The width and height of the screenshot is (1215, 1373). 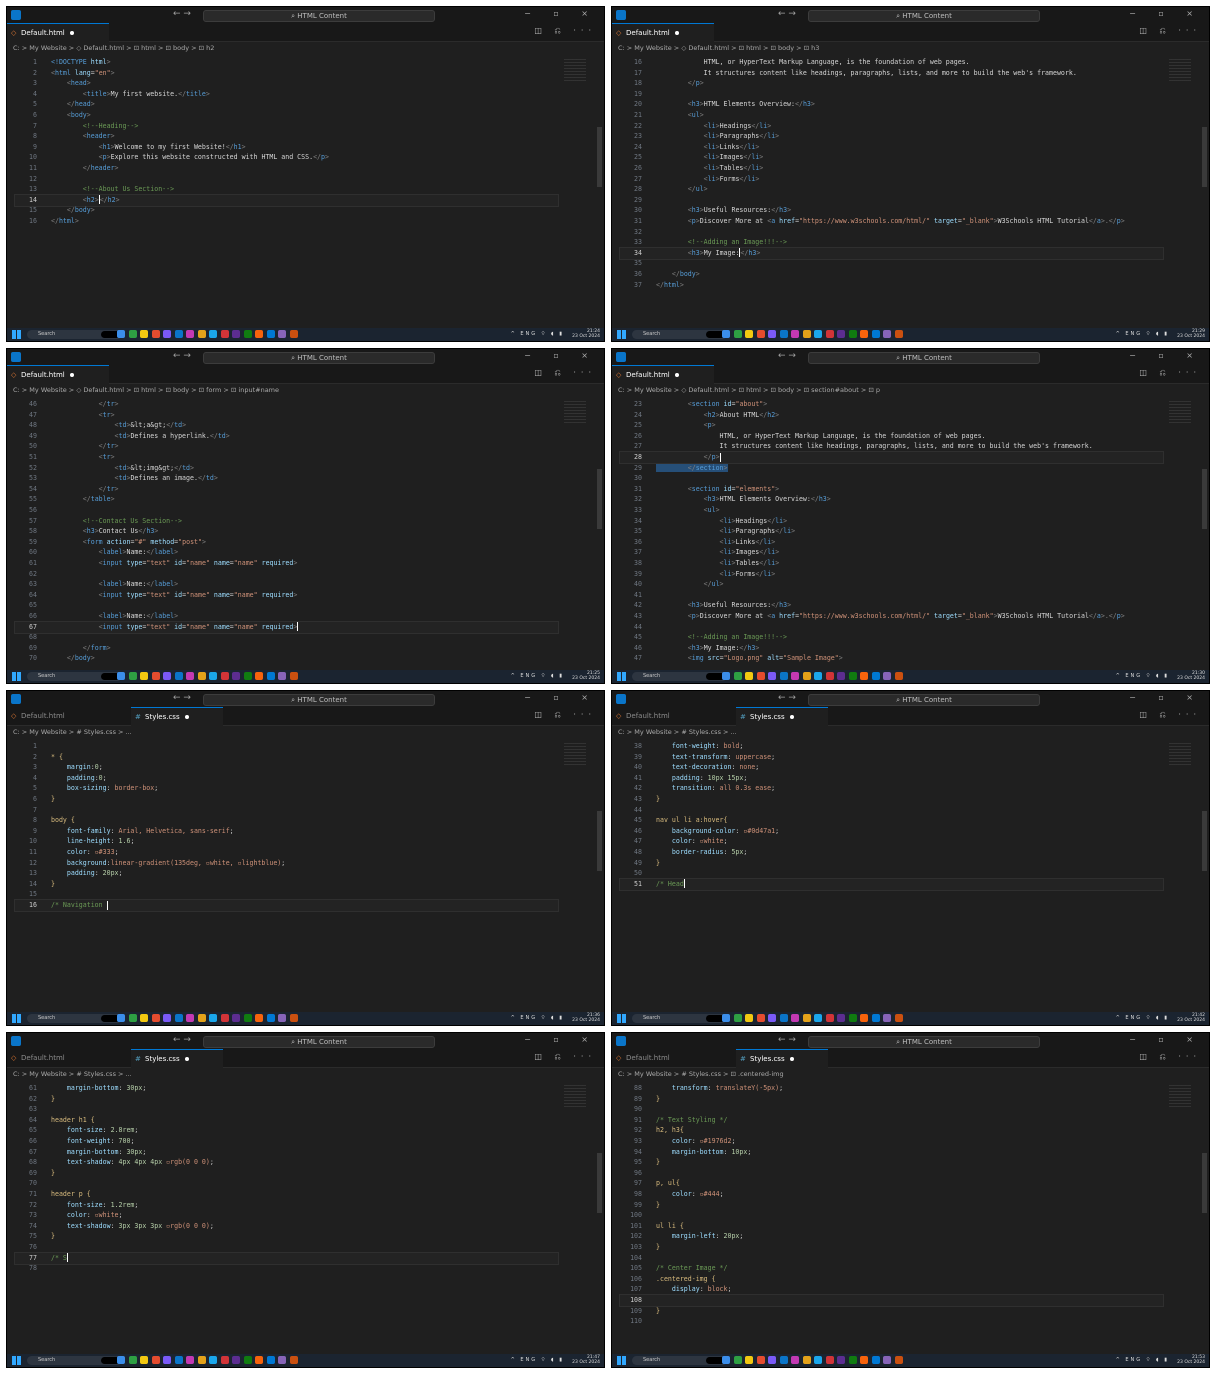 What do you see at coordinates (286, 1236) in the screenshot?
I see `code-line: 75}` at bounding box center [286, 1236].